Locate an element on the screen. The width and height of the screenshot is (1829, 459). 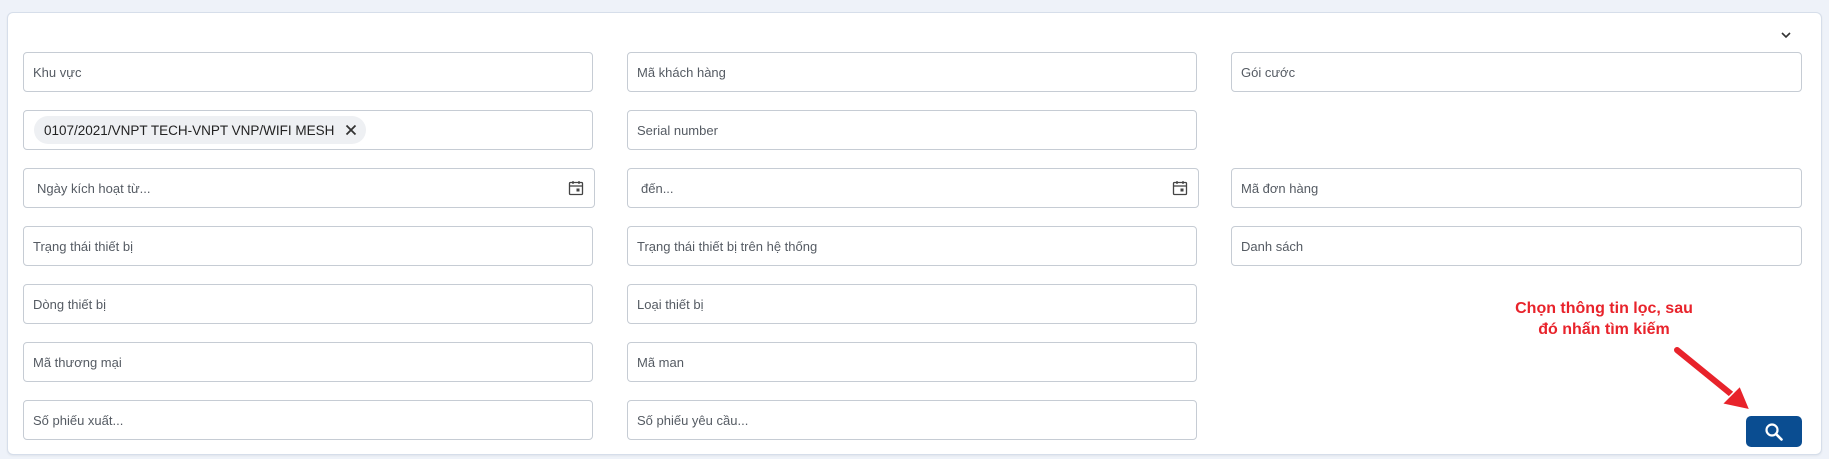
goi-cuoc-input is located at coordinates (1516, 72).